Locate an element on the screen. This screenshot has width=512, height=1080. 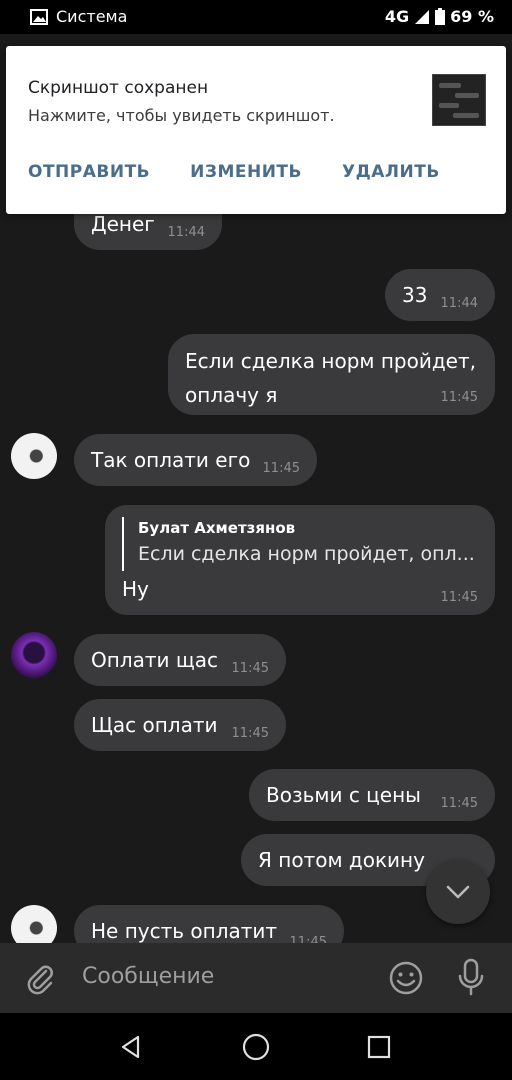
status-bar: Система 4G 69 % is located at coordinates (256, 17).